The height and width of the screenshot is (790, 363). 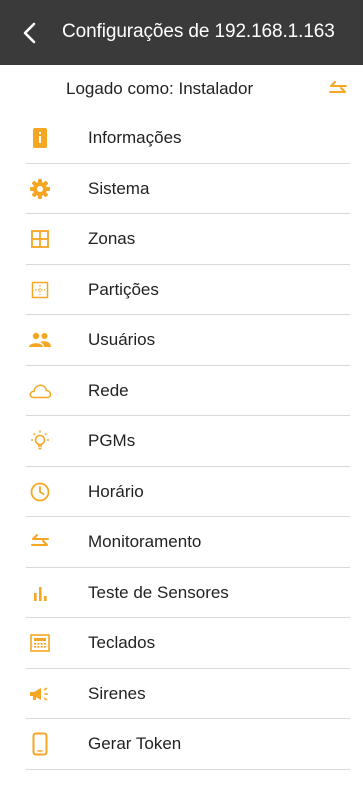 I want to click on menu-item-monitoramento: Monitoramento, so click(x=181, y=542).